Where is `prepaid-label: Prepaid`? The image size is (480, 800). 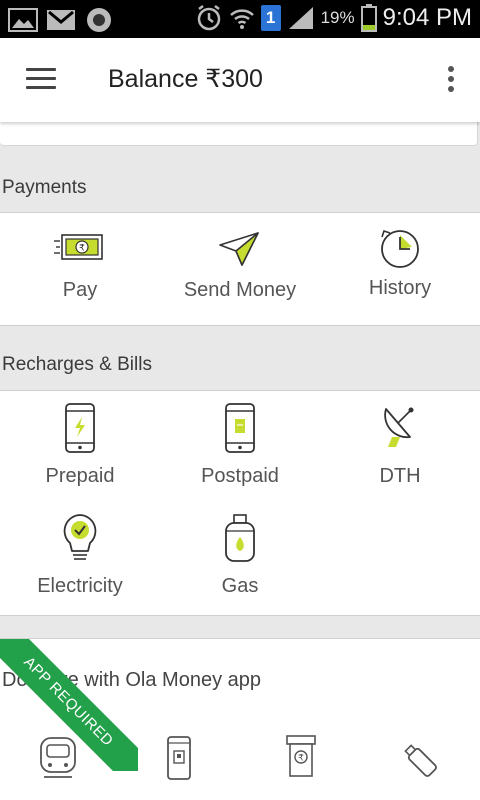 prepaid-label: Prepaid is located at coordinates (80, 476).